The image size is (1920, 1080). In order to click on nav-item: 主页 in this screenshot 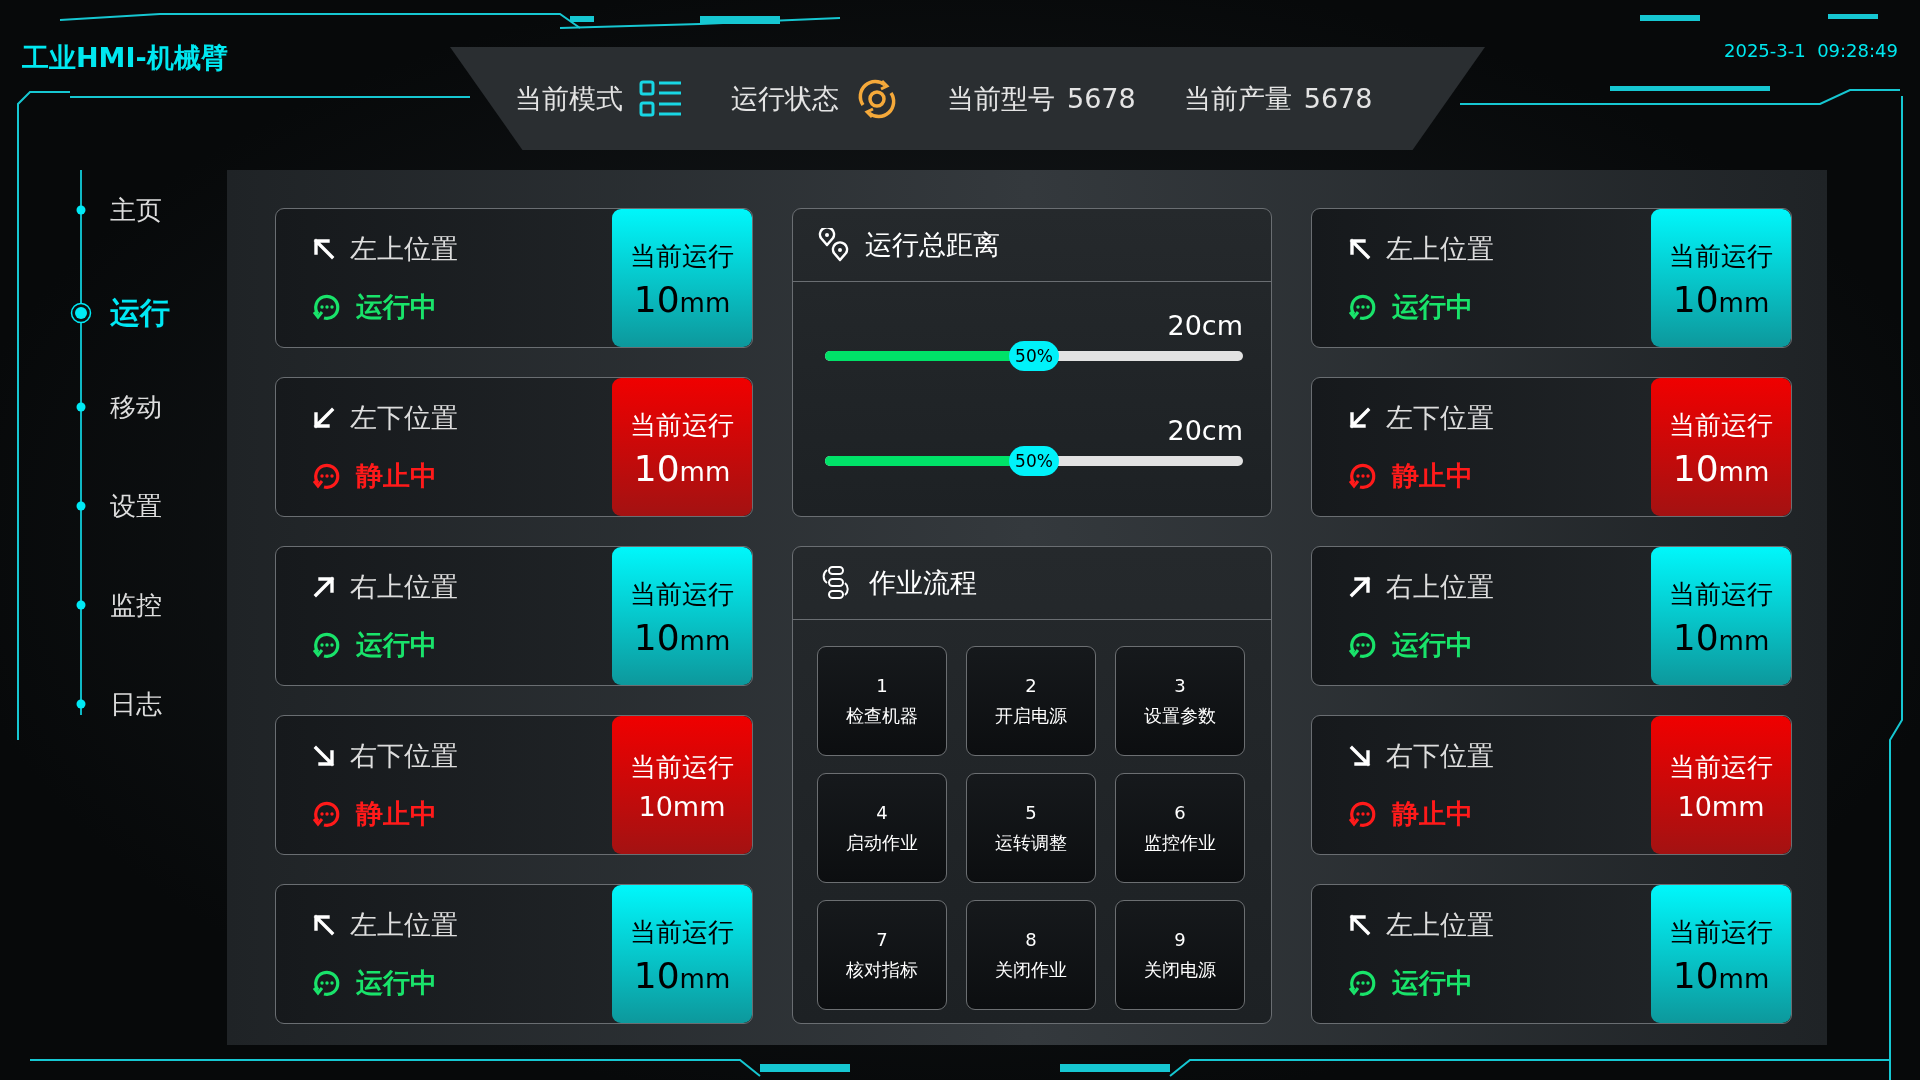, I will do `click(136, 210)`.